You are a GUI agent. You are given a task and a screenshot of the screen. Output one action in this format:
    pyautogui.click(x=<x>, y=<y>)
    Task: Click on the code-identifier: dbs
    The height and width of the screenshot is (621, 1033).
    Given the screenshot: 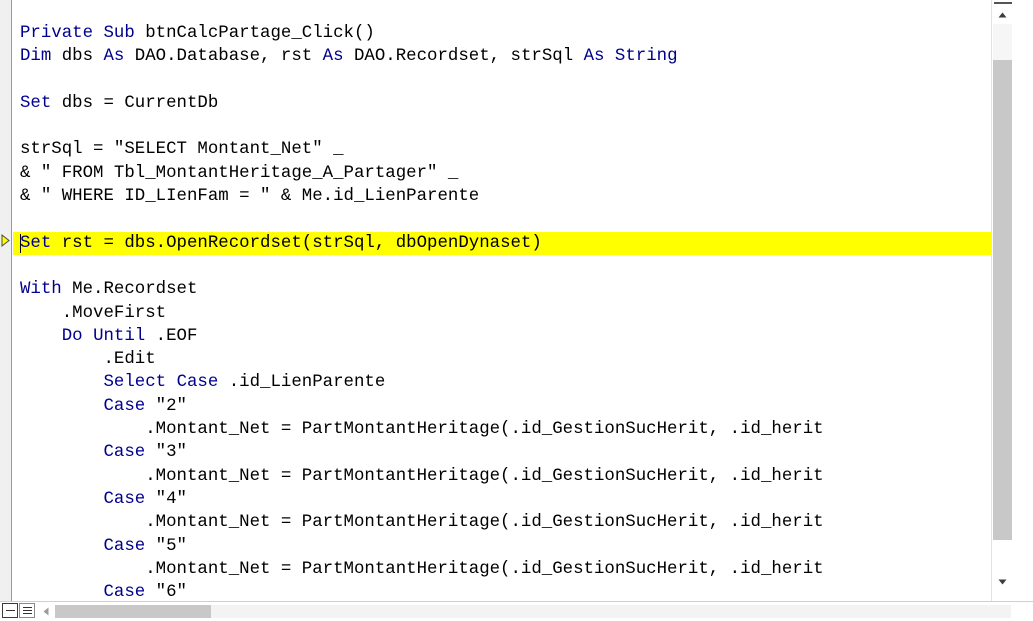 What is the action you would take?
    pyautogui.click(x=77, y=57)
    